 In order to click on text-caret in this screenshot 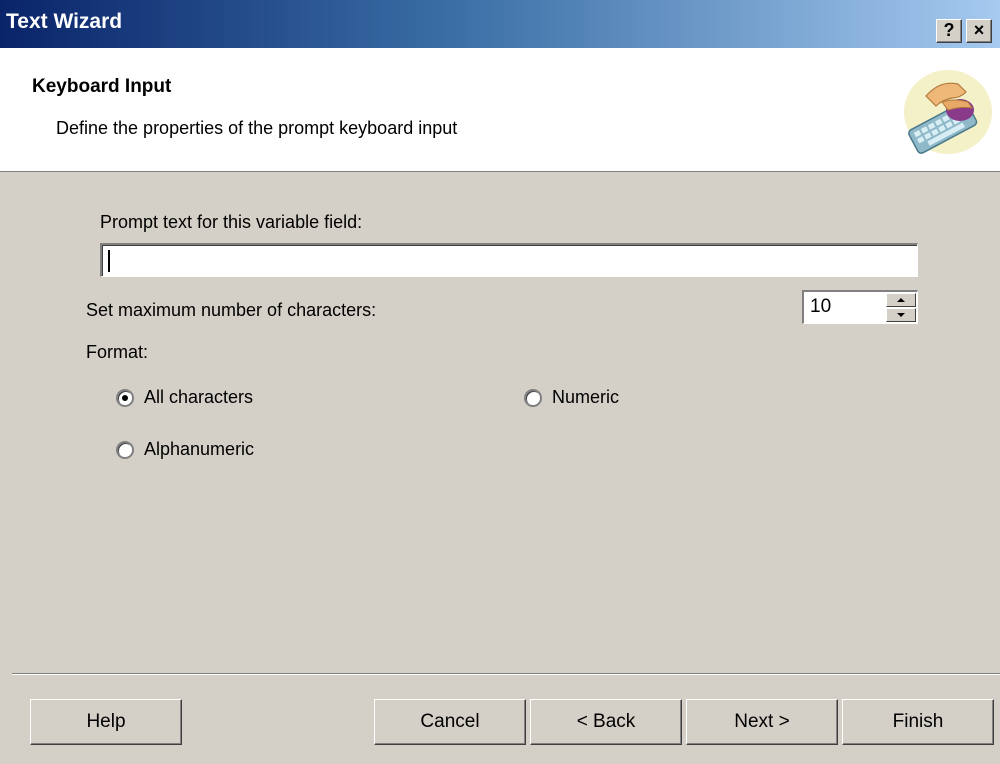, I will do `click(109, 261)`.